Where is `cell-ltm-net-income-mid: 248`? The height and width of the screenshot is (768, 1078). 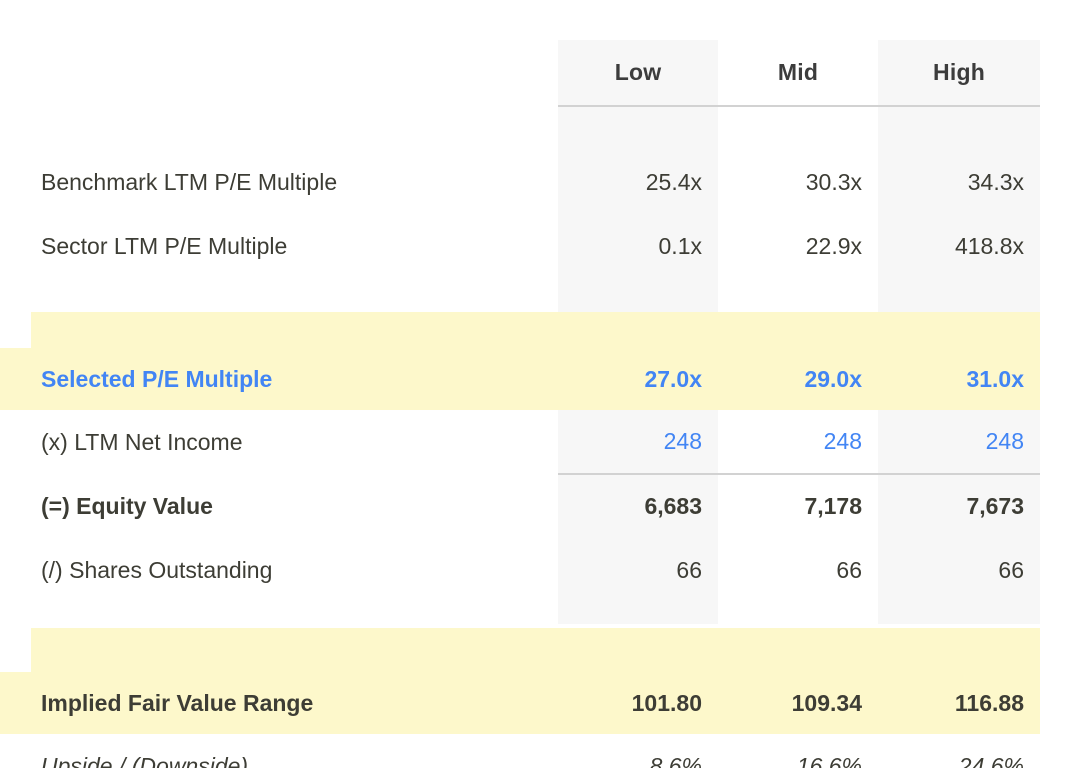
cell-ltm-net-income-mid: 248 is located at coordinates (798, 442).